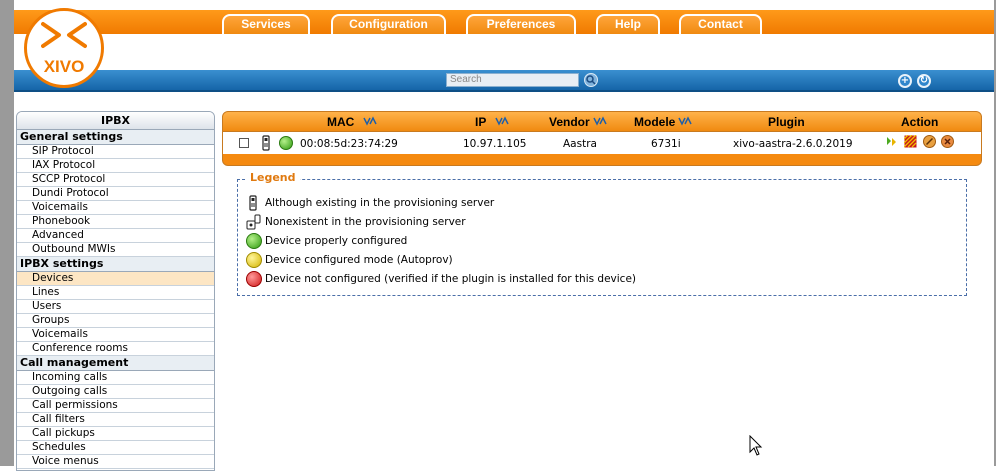 Image resolution: width=996 pixels, height=471 pixels. What do you see at coordinates (512, 80) in the screenshot?
I see `search-input: Search` at bounding box center [512, 80].